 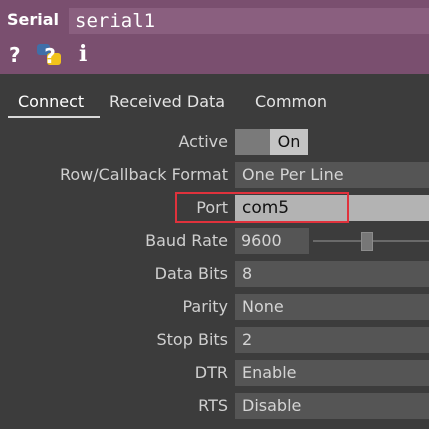 I want to click on param-row-rts: RTS Disable, so click(x=214, y=406).